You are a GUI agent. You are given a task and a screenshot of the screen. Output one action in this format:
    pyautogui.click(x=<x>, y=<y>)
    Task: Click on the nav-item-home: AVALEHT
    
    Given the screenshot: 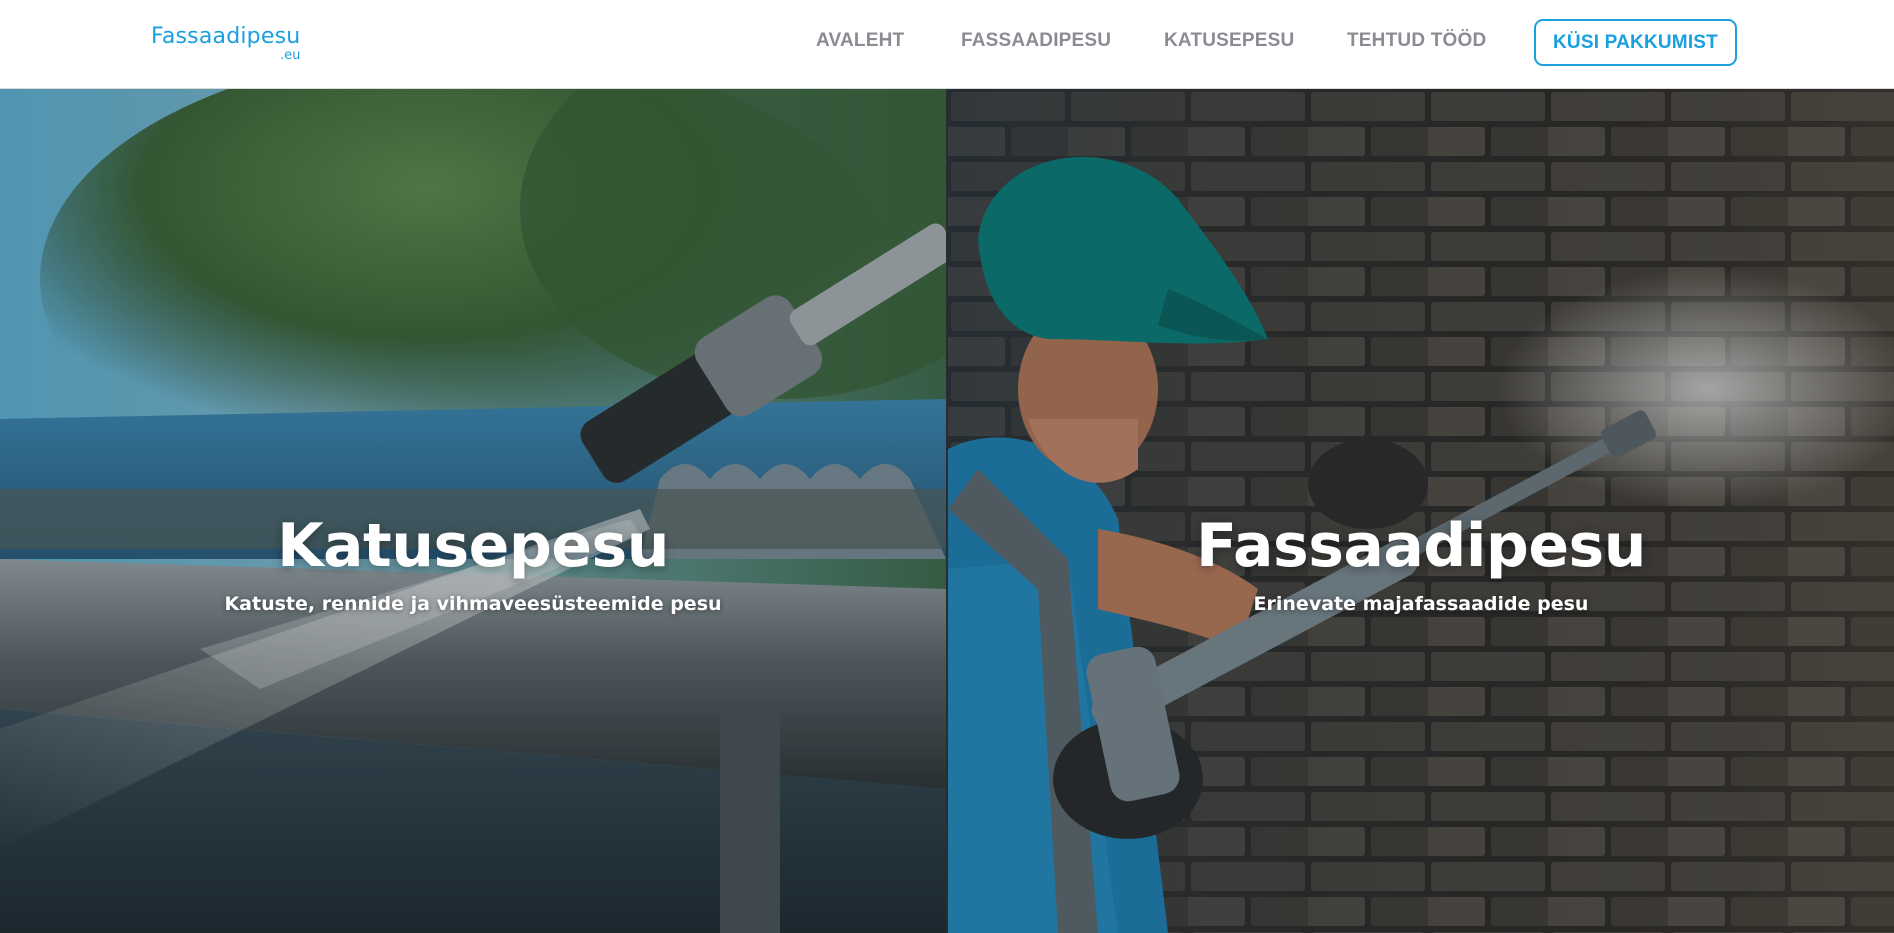 What is the action you would take?
    pyautogui.click(x=860, y=41)
    